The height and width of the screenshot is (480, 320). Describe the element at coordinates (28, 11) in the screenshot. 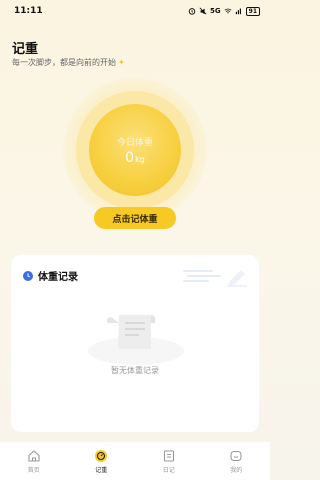

I see `status-time: 11:11` at that location.